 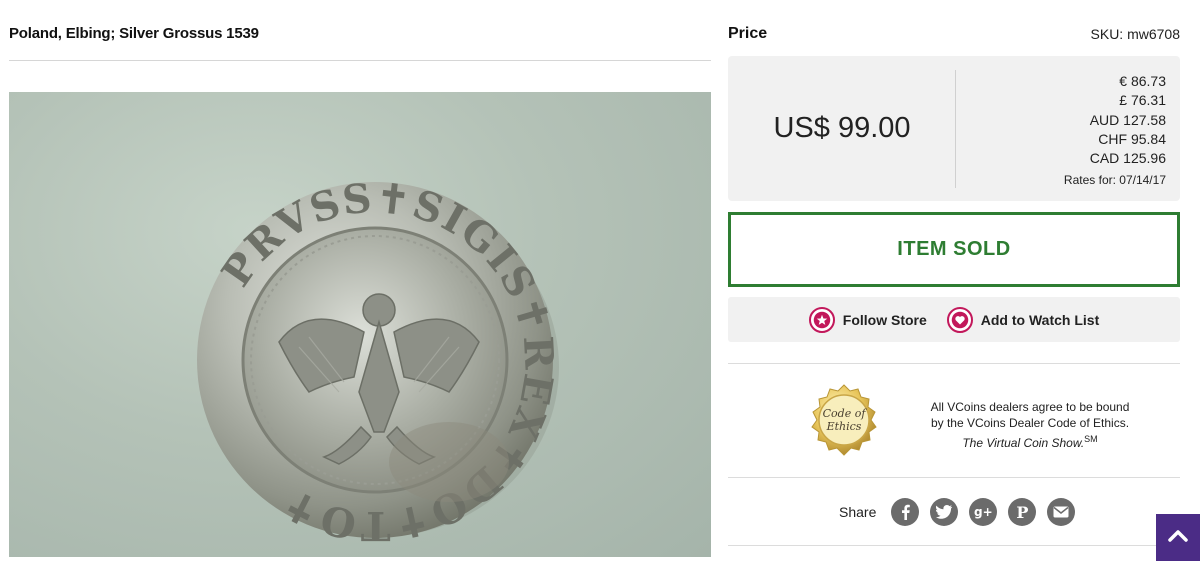 What do you see at coordinates (1091, 439) in the screenshot?
I see `service-mark: SM` at bounding box center [1091, 439].